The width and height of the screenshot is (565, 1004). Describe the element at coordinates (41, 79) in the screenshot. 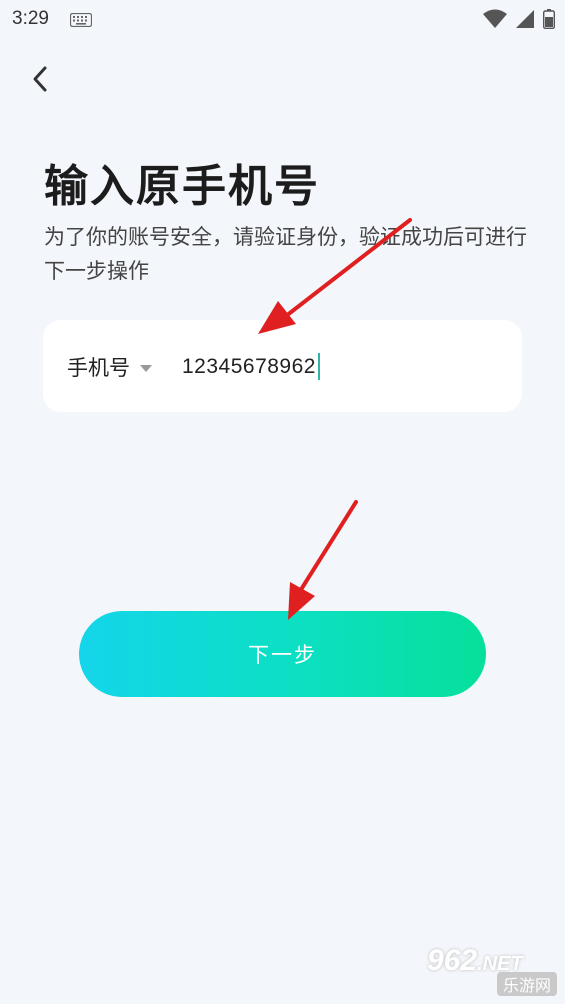

I see `back-button` at that location.